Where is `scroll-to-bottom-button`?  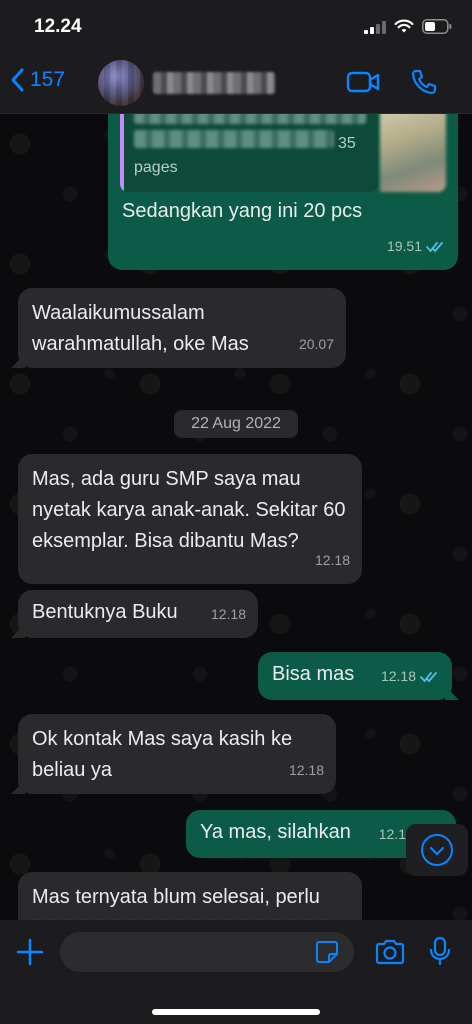
scroll-to-bottom-button is located at coordinates (437, 850).